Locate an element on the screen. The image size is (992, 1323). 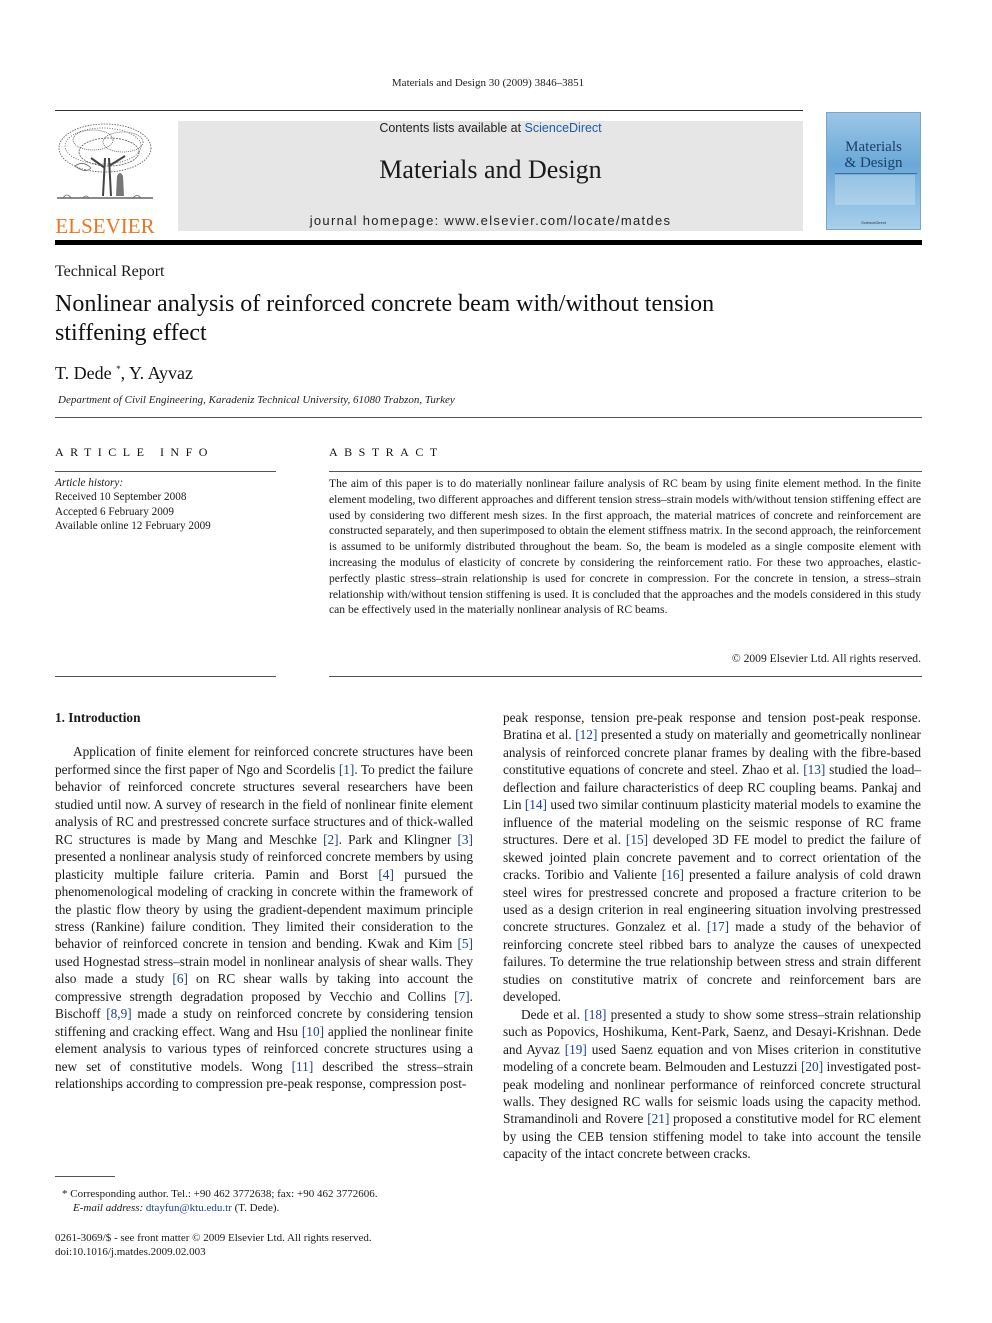
affiliation-rule is located at coordinates (488, 417).